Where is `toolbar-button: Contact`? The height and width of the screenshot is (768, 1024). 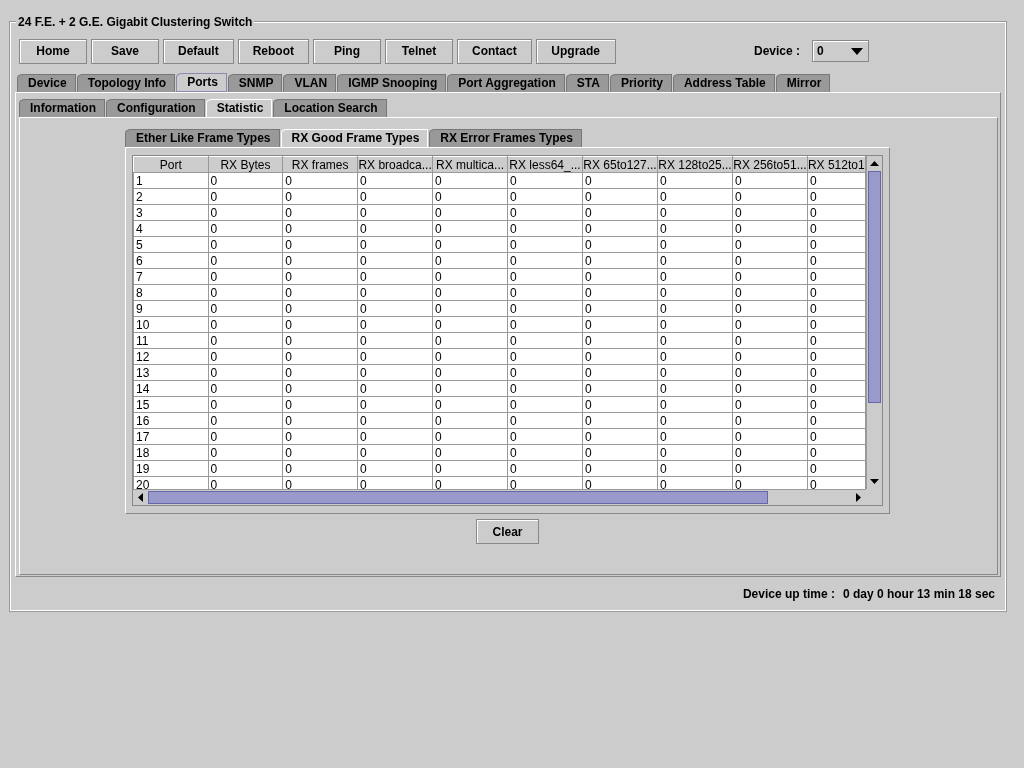
toolbar-button: Contact is located at coordinates (494, 51).